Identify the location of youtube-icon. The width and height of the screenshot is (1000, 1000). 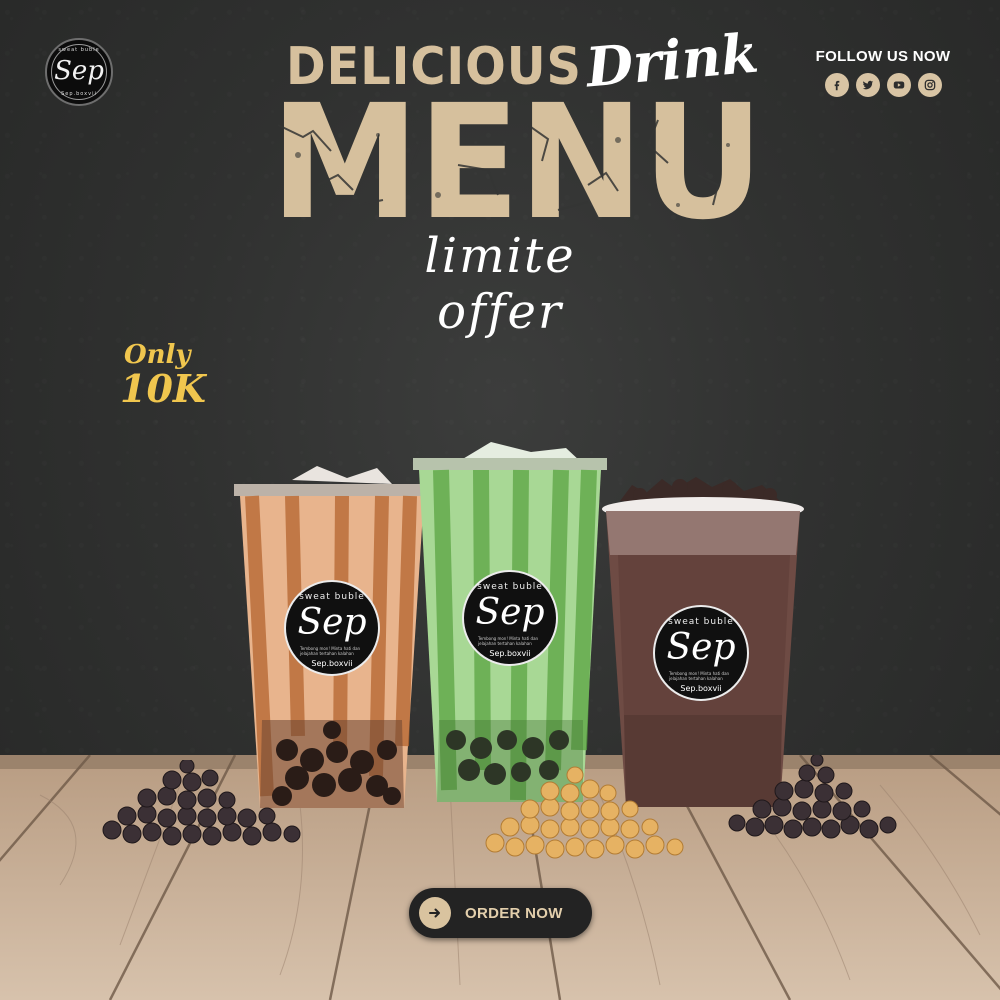
(898, 85).